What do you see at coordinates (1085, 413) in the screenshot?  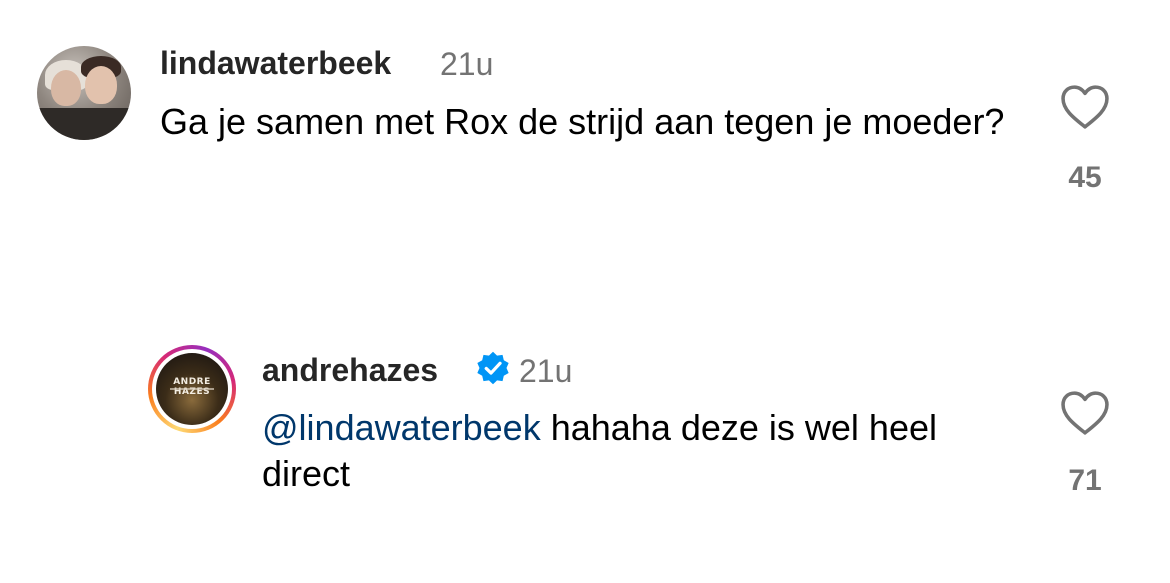 I see `heart-outline-icon` at bounding box center [1085, 413].